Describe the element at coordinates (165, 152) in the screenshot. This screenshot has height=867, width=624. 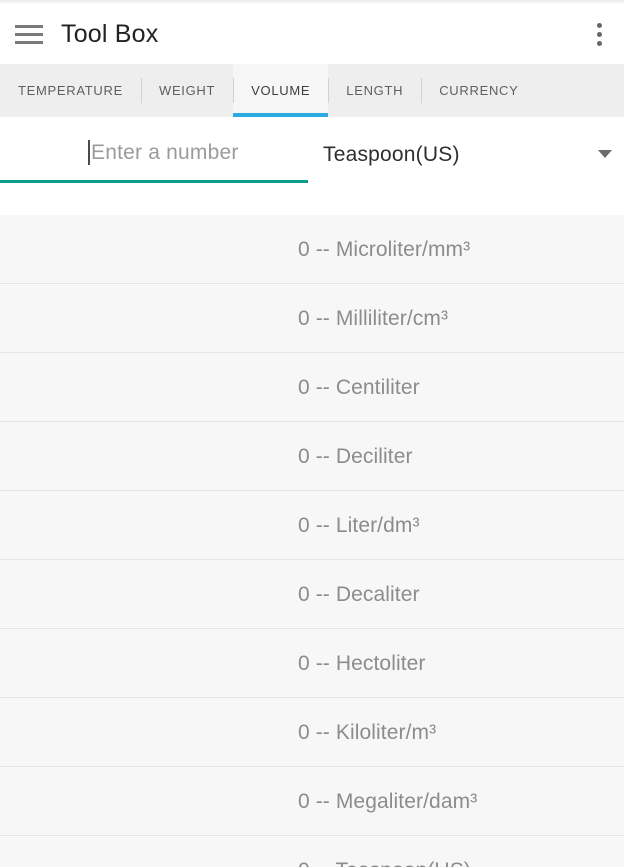
I see `number-input-placeholder: Enter a number` at that location.